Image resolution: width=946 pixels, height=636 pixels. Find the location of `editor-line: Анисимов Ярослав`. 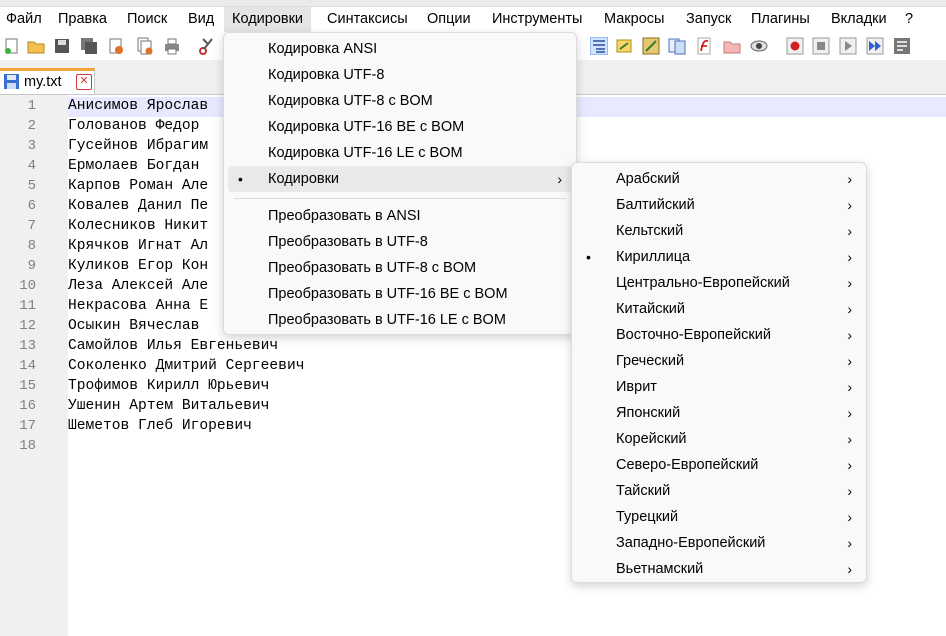

editor-line: Анисимов Ярослав is located at coordinates (138, 106).